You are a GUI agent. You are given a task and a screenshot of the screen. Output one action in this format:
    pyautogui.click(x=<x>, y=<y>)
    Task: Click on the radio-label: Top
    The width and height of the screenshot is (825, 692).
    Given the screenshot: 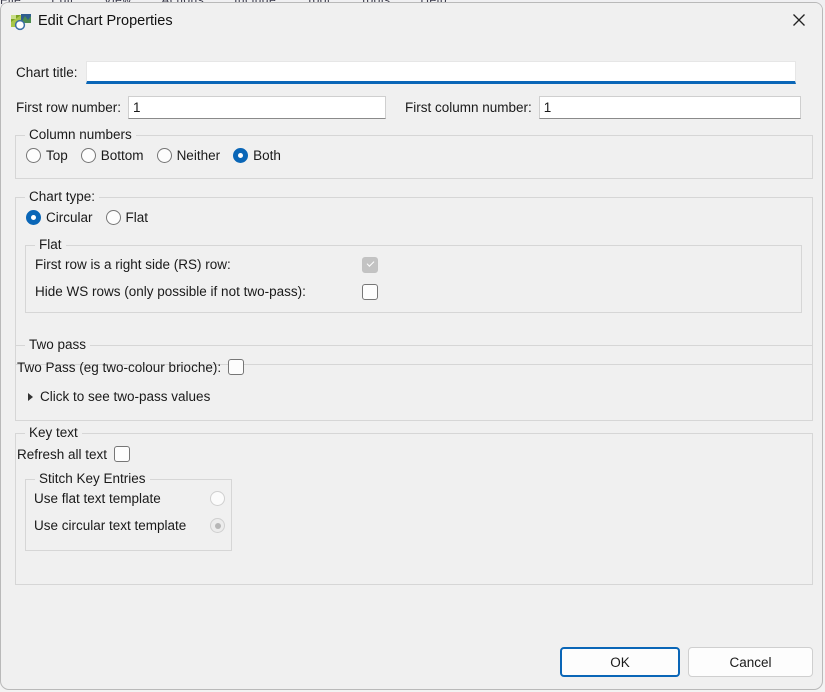 What is the action you would take?
    pyautogui.click(x=57, y=155)
    